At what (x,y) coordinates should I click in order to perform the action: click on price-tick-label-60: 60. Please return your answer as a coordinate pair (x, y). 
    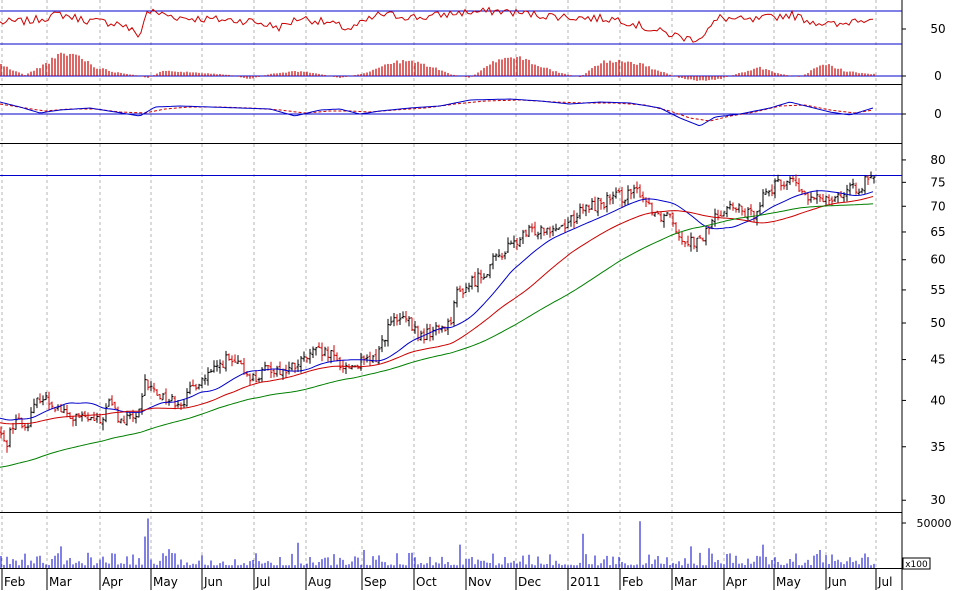
    Looking at the image, I should click on (937, 260).